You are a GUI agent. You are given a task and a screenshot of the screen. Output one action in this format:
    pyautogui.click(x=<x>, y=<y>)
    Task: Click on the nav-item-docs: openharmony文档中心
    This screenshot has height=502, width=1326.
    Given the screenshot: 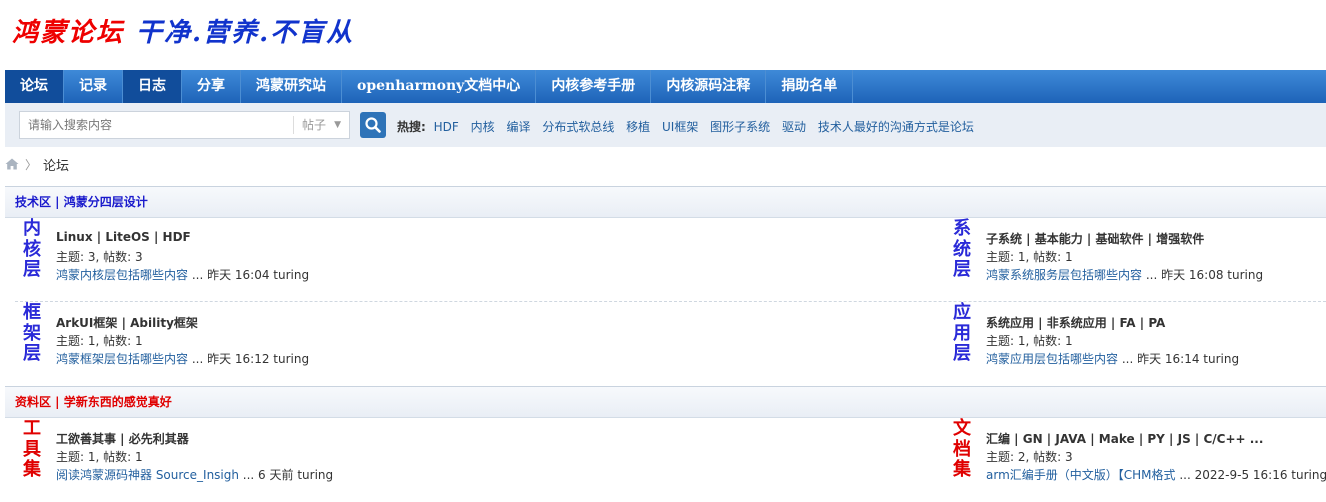 What is the action you would take?
    pyautogui.click(x=439, y=86)
    